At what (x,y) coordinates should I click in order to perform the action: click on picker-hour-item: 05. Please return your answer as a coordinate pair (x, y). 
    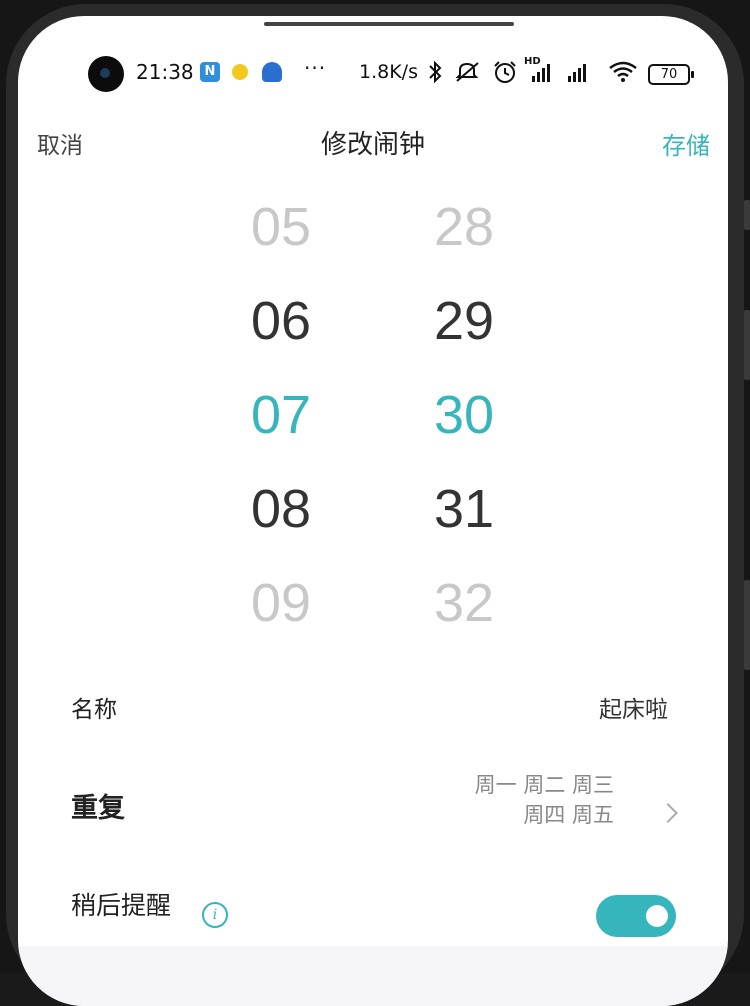
    Looking at the image, I should click on (281, 227).